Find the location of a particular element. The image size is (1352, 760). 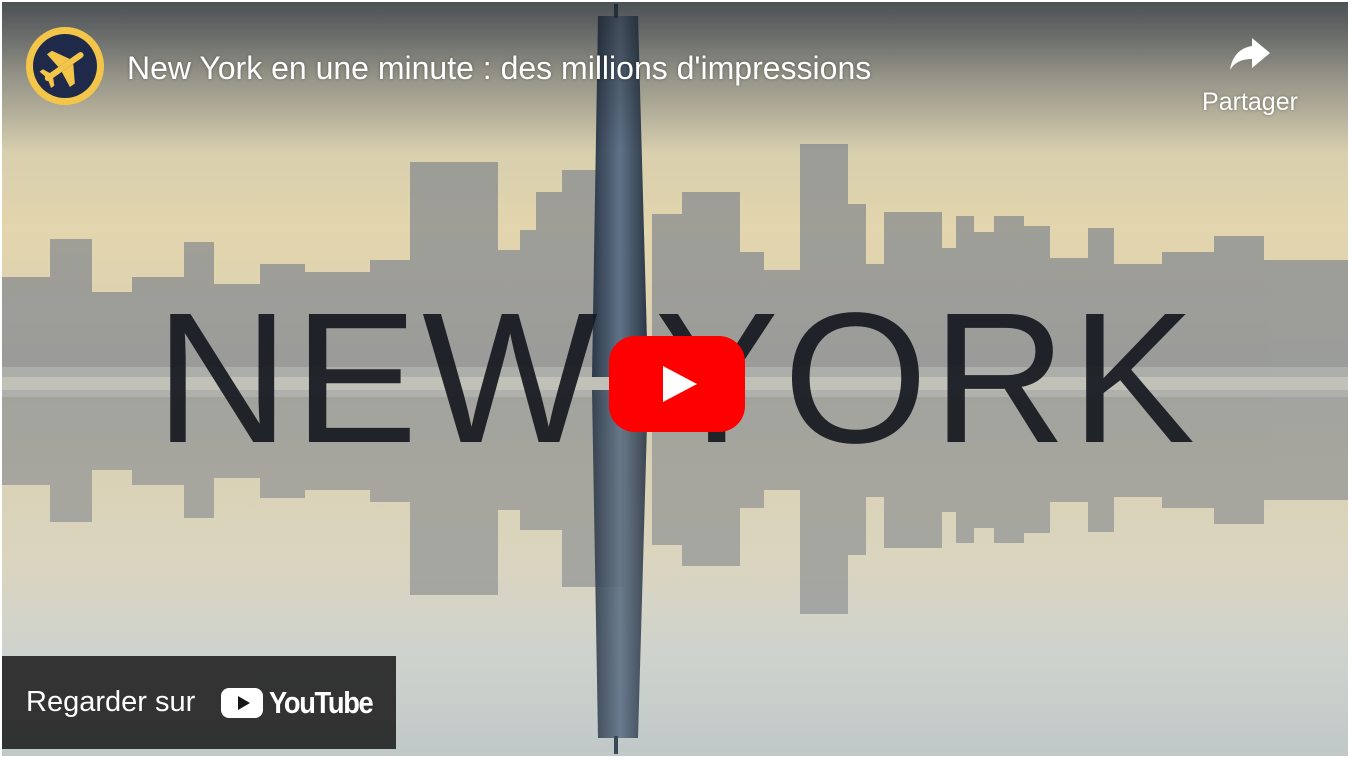

watch-on-youtube-button: Regarder sur YouTube is located at coordinates (199, 702).